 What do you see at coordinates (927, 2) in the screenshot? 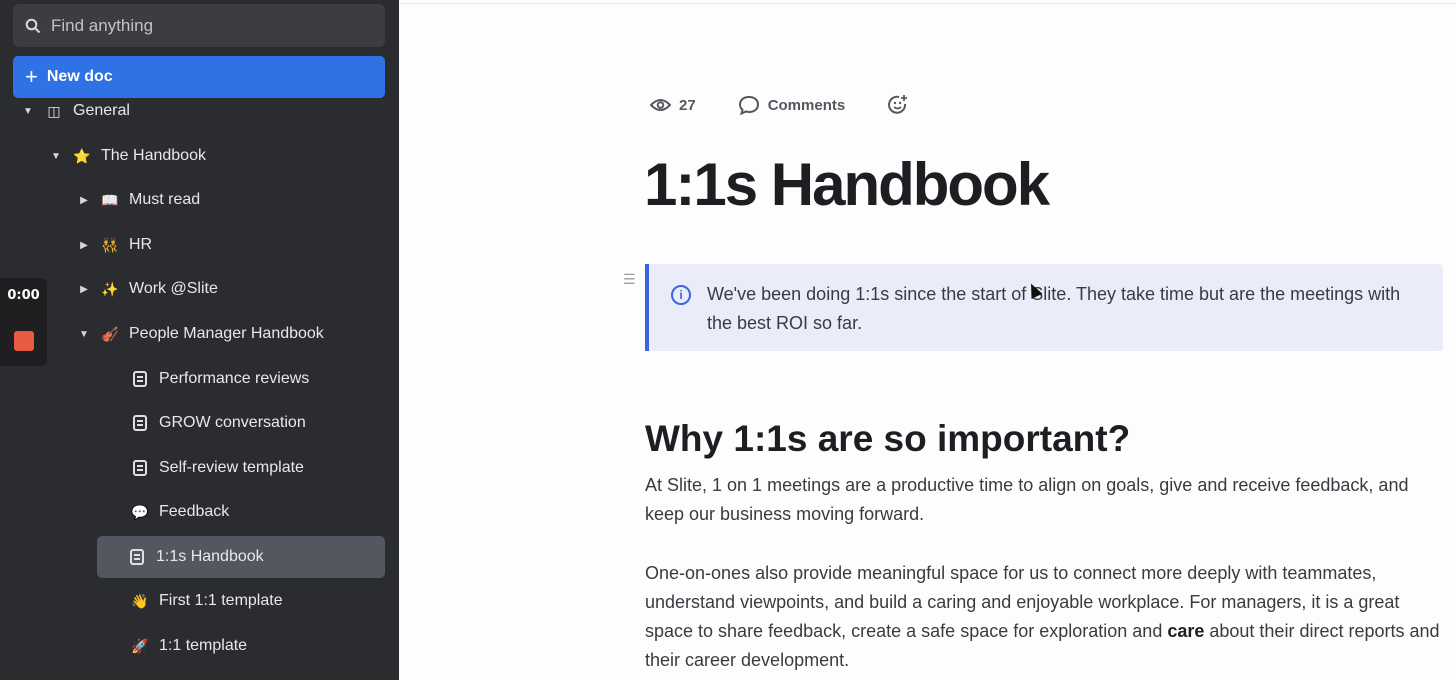
I see `top-divider` at bounding box center [927, 2].